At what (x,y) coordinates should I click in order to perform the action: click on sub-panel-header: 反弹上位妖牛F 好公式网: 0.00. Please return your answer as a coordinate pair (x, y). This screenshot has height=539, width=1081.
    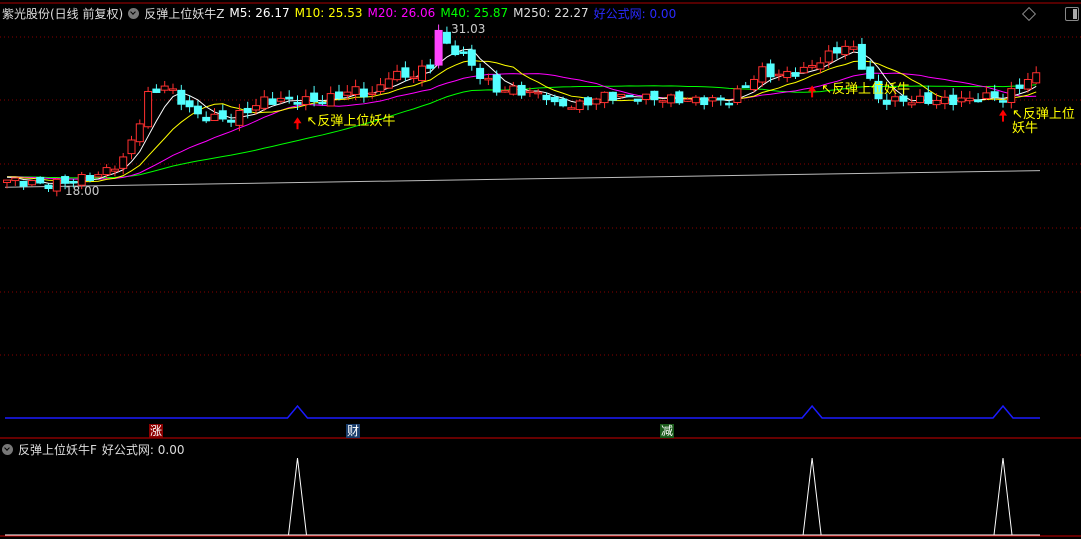
    Looking at the image, I should click on (93, 449).